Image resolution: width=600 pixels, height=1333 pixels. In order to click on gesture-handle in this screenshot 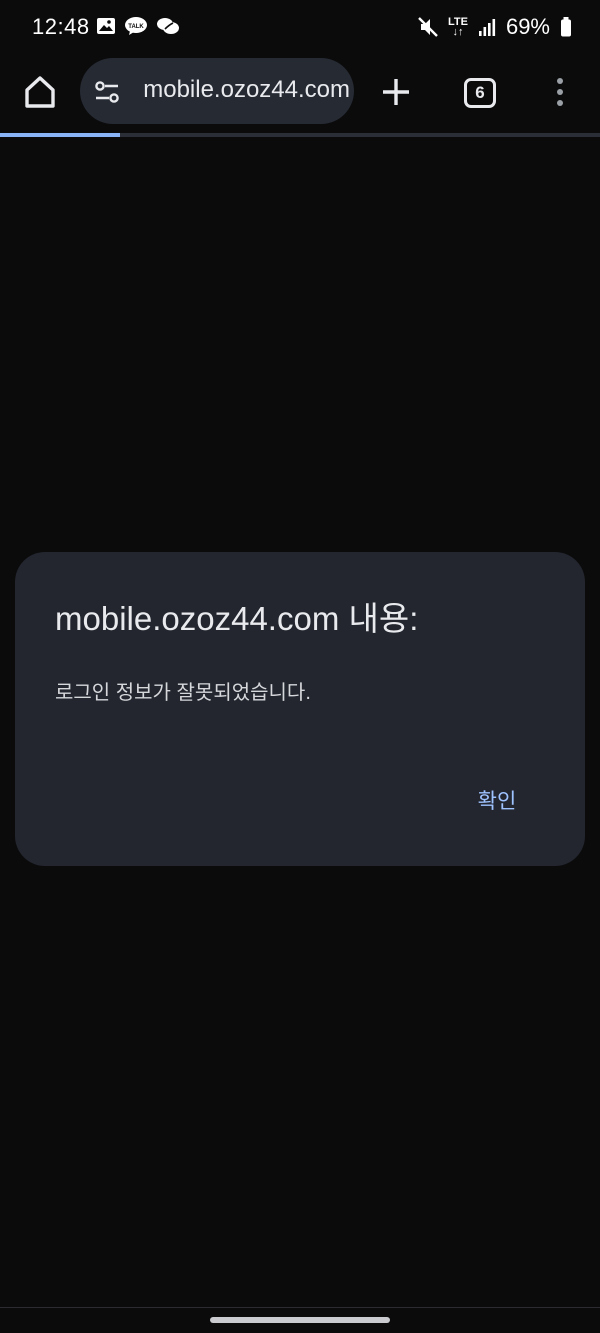, I will do `click(300, 1320)`.